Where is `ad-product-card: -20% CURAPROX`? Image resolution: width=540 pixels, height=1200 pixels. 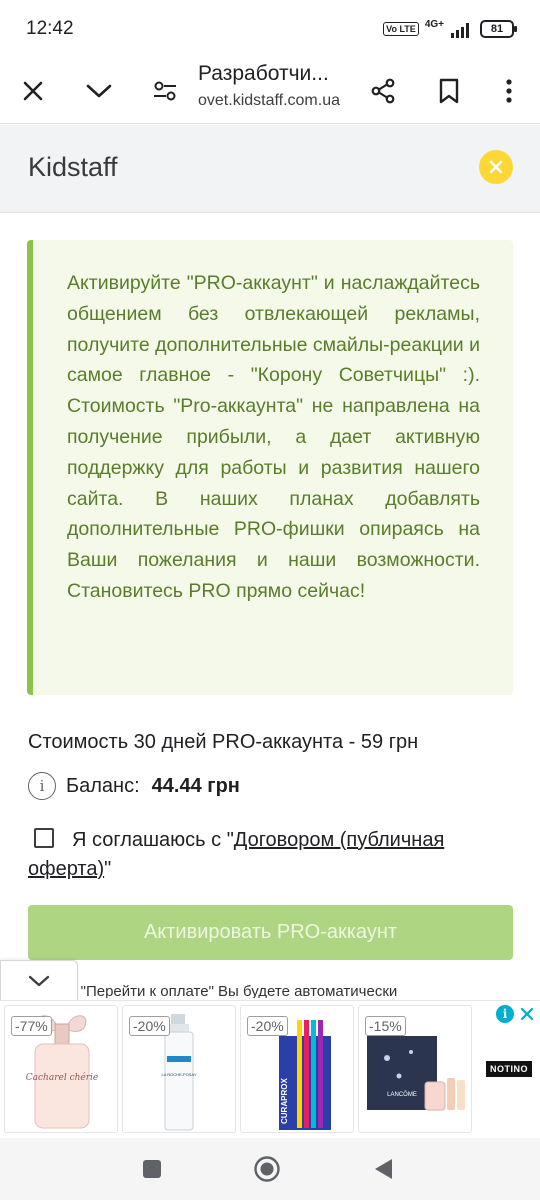
ad-product-card: -20% CURAPROX is located at coordinates (297, 1069).